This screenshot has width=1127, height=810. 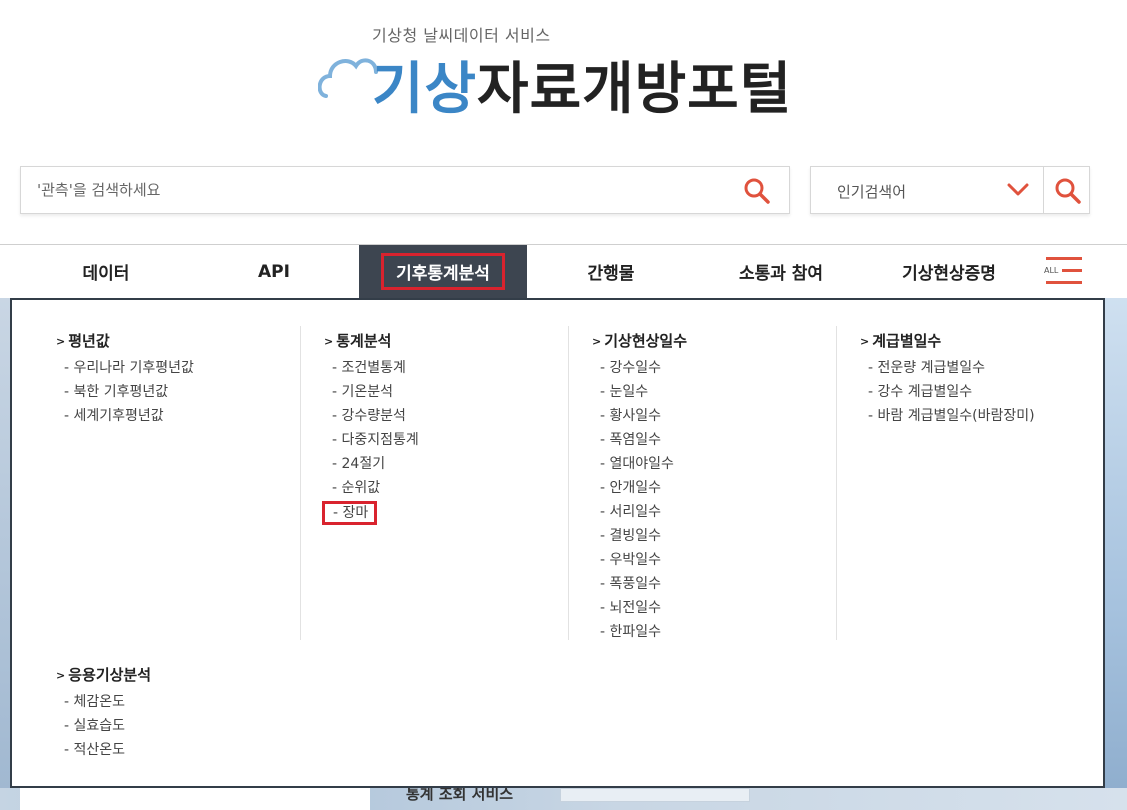 I want to click on menu-link: - 안개일수, so click(x=639, y=489).